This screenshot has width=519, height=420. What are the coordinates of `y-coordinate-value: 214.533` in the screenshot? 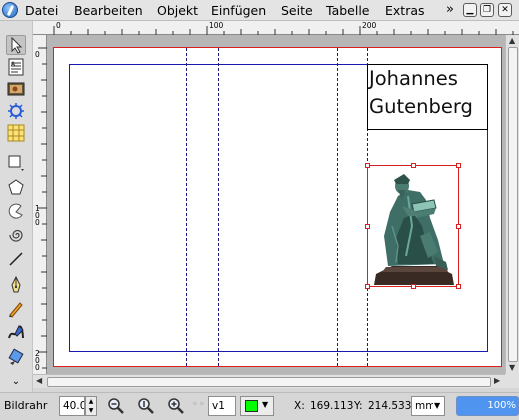 It's located at (390, 406).